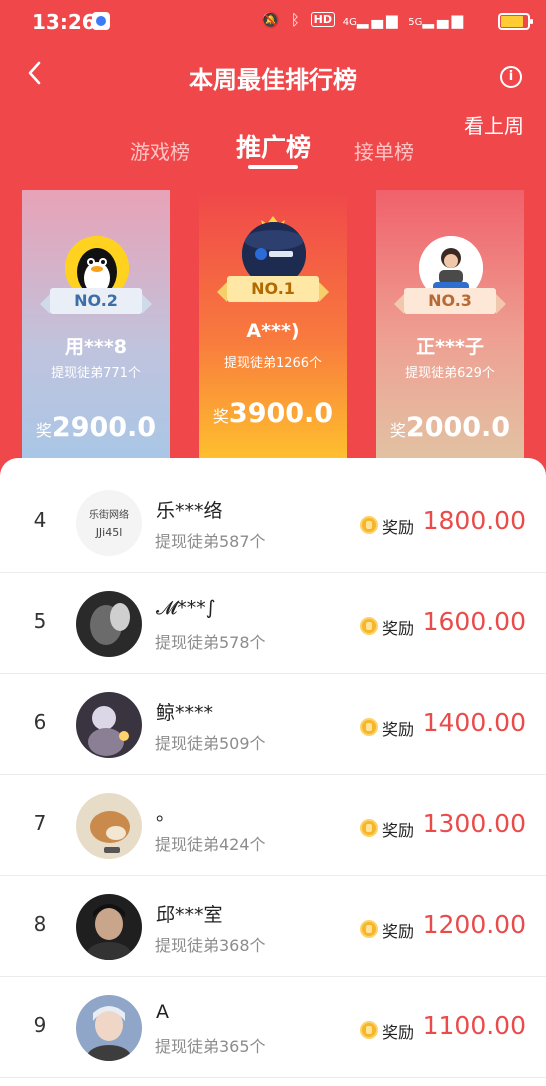 The width and height of the screenshot is (546, 1086). Describe the element at coordinates (273, 363) in the screenshot. I see `podium-subtitle: 提现徒弟1266个` at that location.